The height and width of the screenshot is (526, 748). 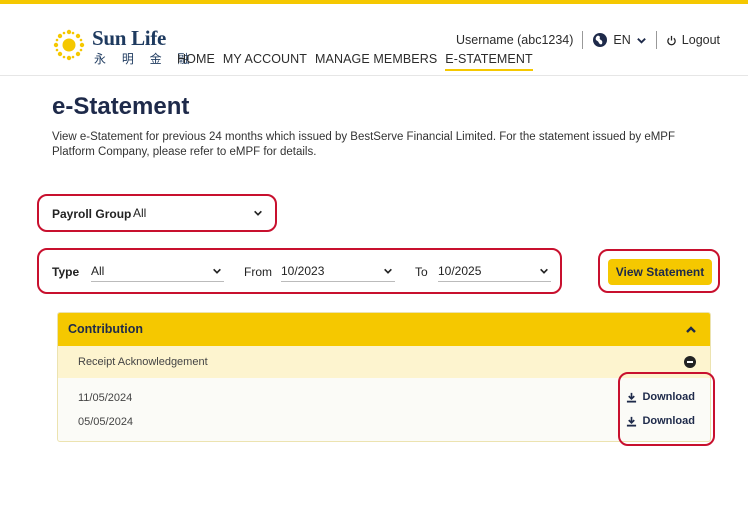 What do you see at coordinates (494, 272) in the screenshot?
I see `to-select: 10/2025` at bounding box center [494, 272].